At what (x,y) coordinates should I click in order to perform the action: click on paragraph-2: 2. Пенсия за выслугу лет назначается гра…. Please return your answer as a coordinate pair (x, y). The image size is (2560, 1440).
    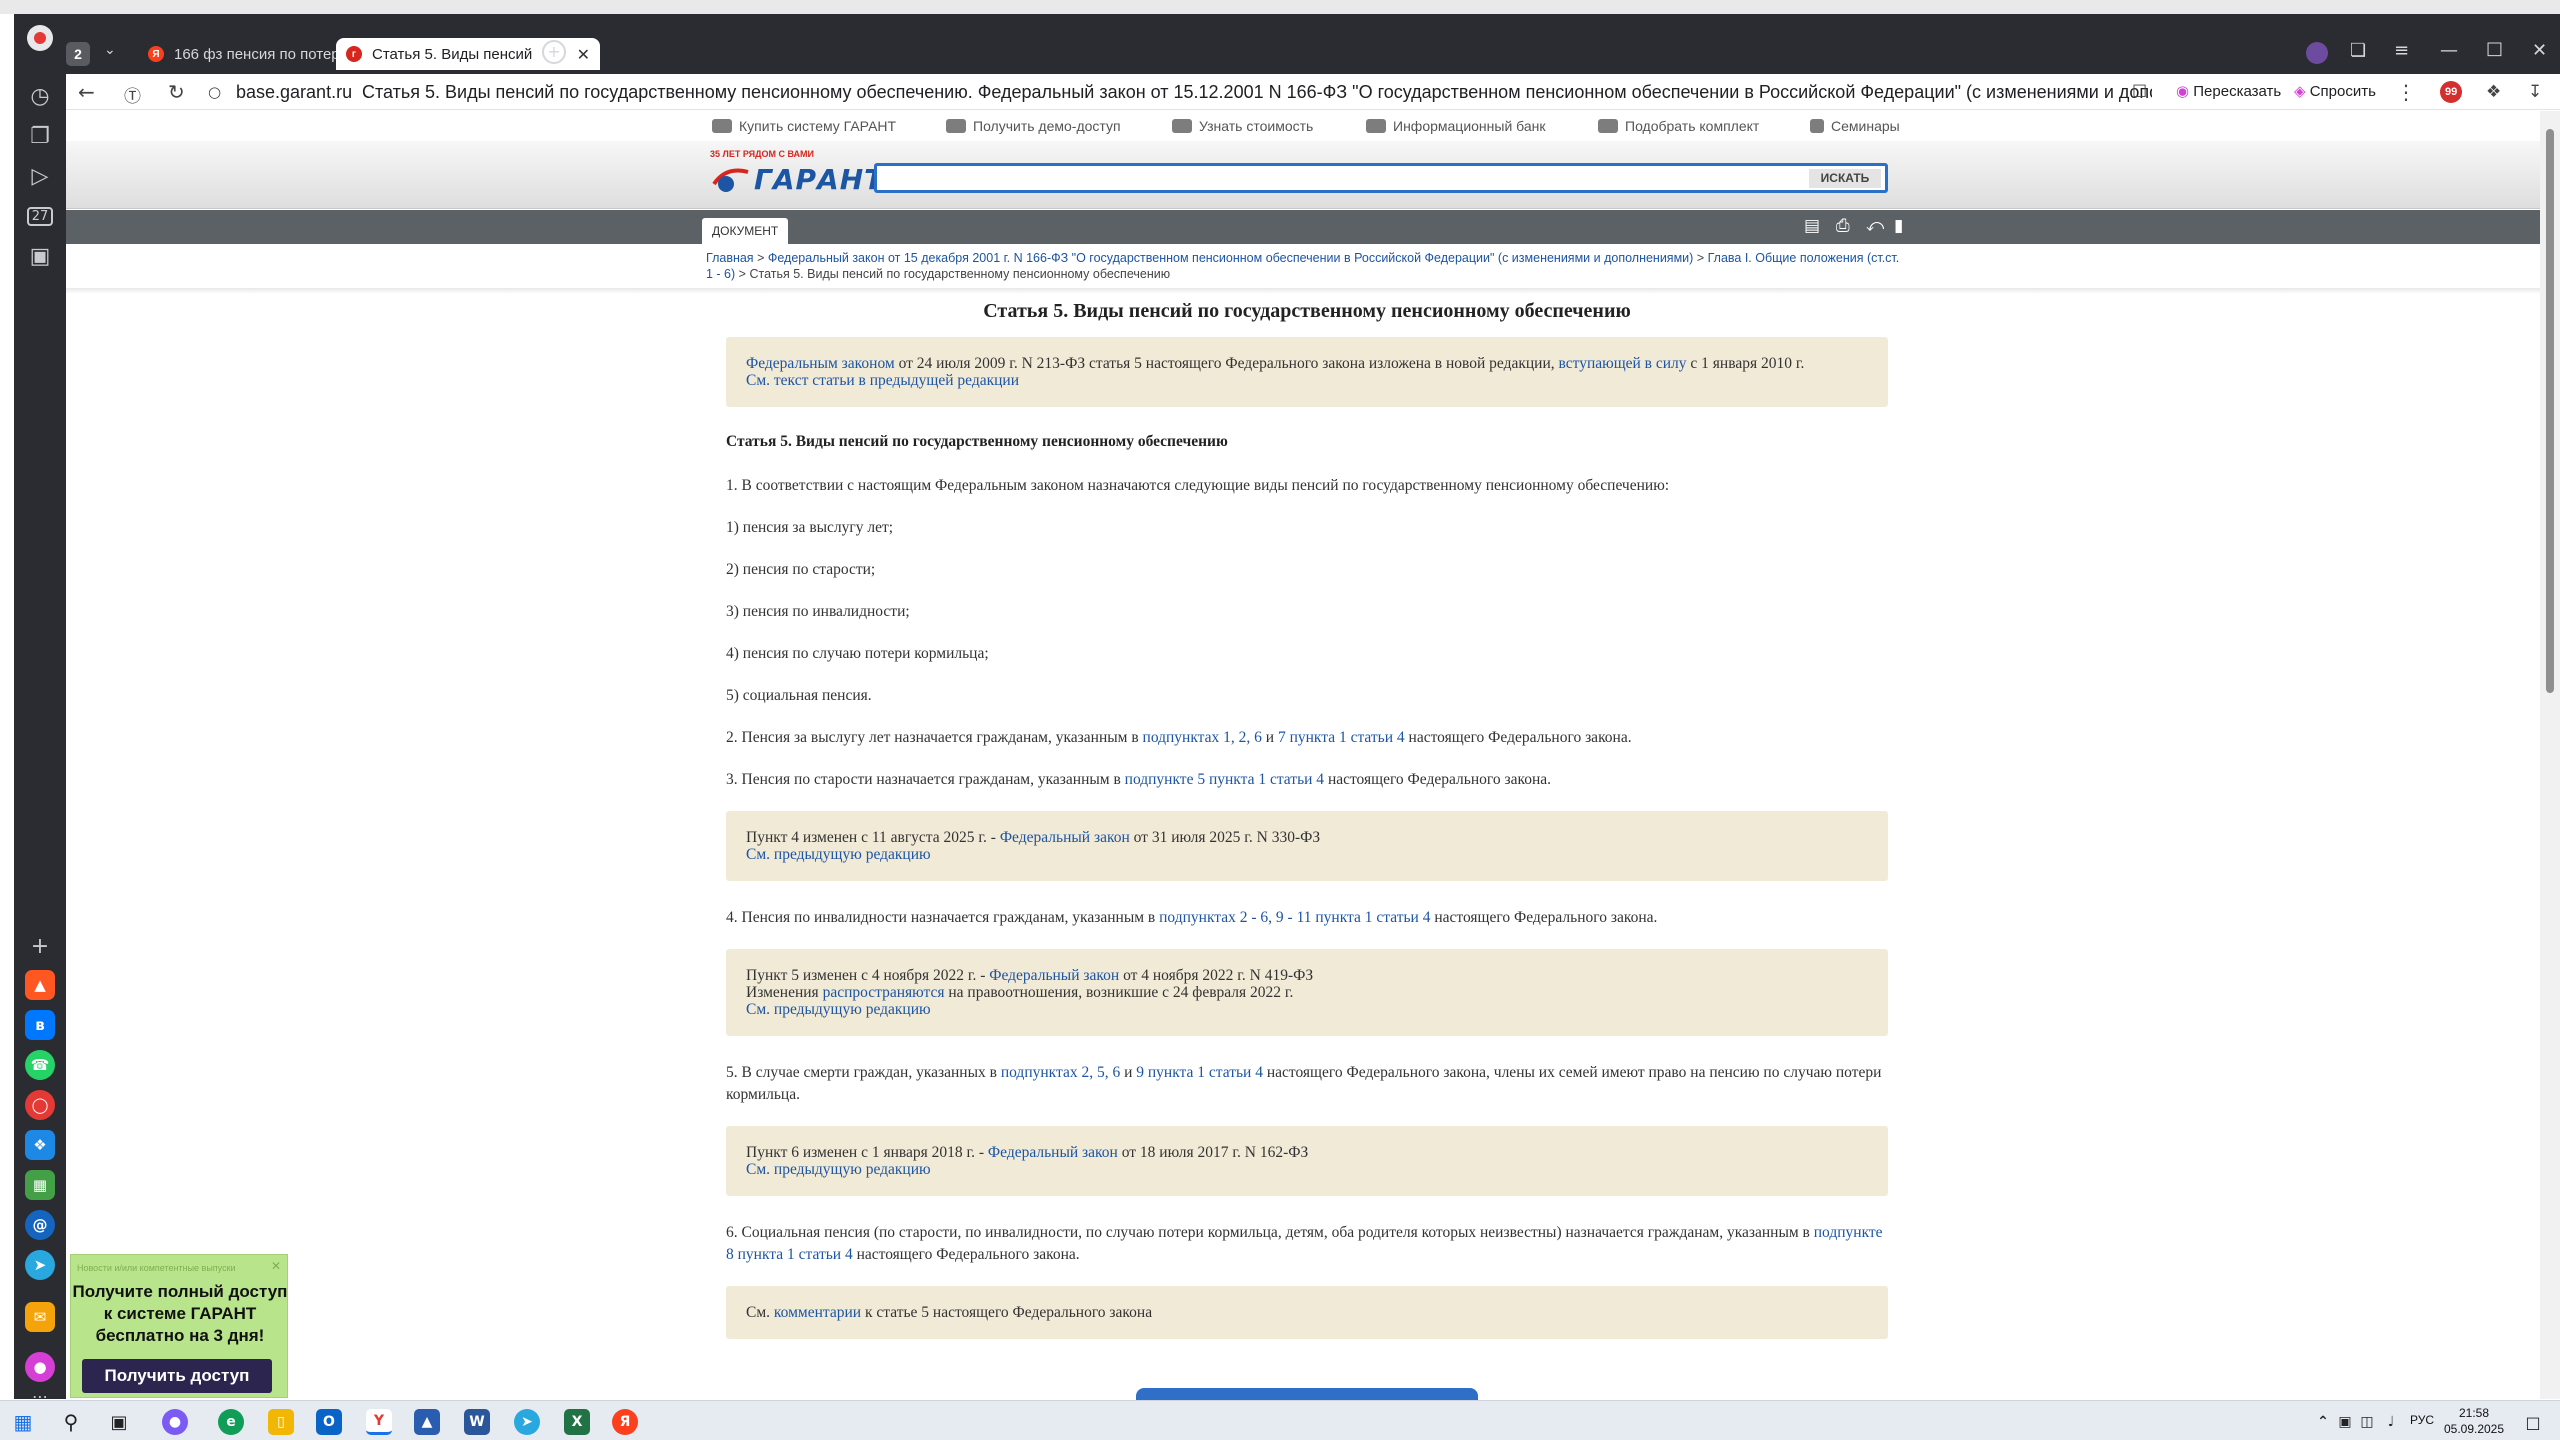
    Looking at the image, I should click on (1179, 737).